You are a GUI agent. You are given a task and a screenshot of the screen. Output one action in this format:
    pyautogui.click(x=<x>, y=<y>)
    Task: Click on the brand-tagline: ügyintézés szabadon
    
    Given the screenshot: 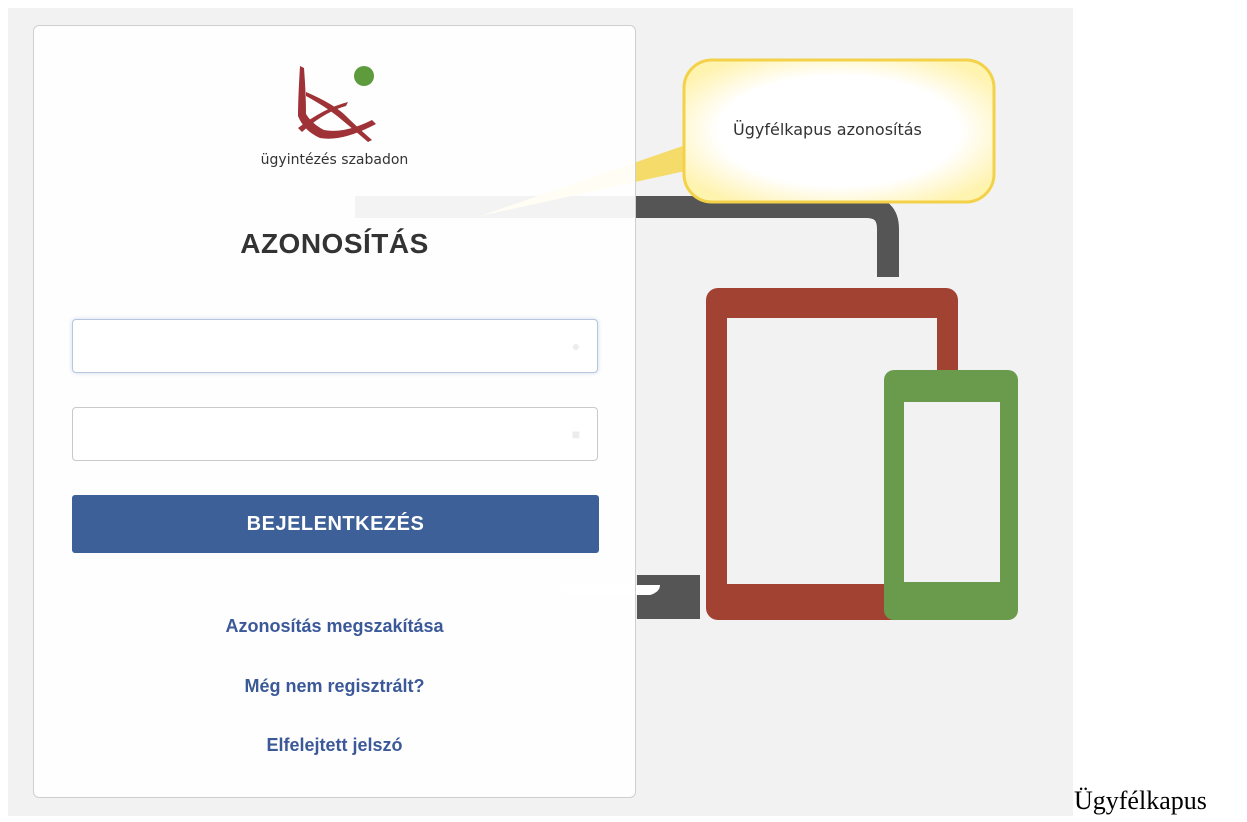 What is the action you would take?
    pyautogui.click(x=334, y=160)
    